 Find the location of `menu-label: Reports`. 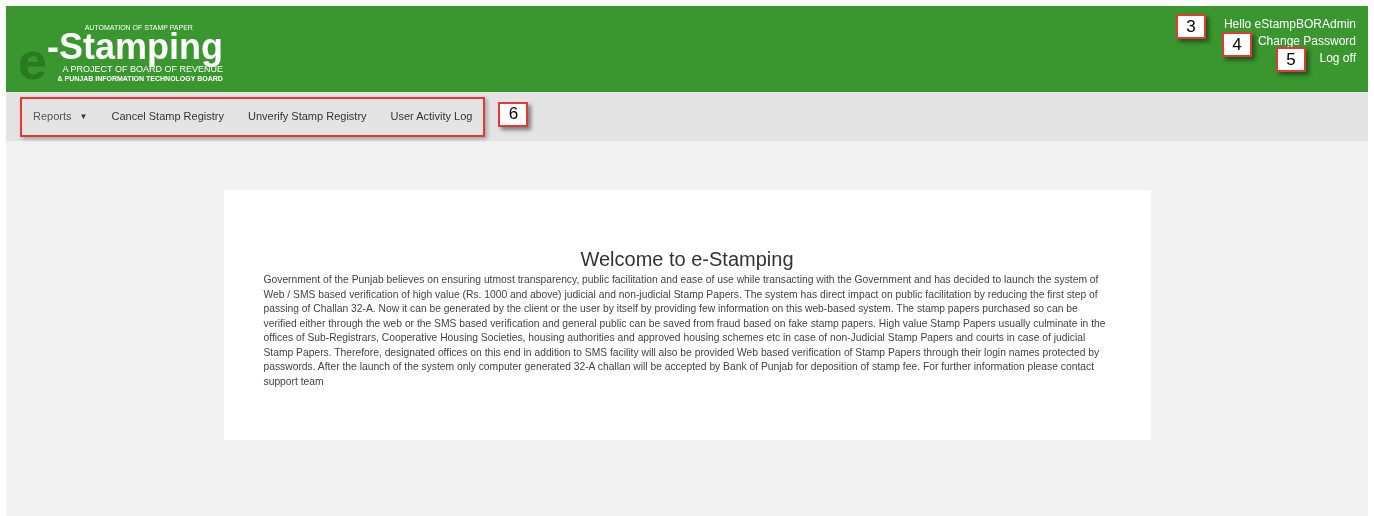

menu-label: Reports is located at coordinates (52, 117).